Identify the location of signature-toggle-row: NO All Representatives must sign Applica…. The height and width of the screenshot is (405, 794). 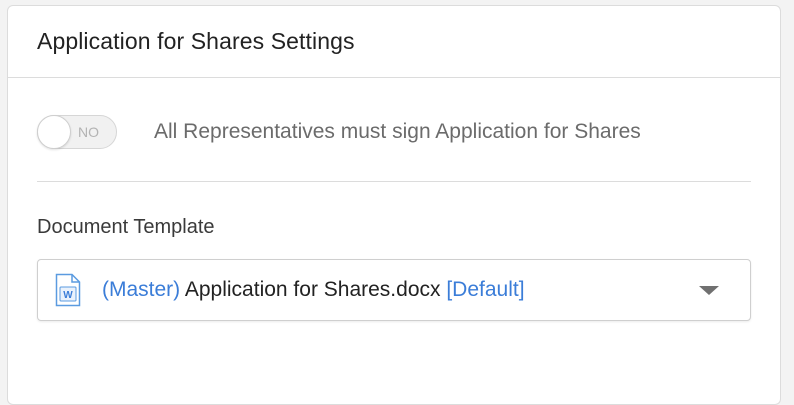
(339, 132).